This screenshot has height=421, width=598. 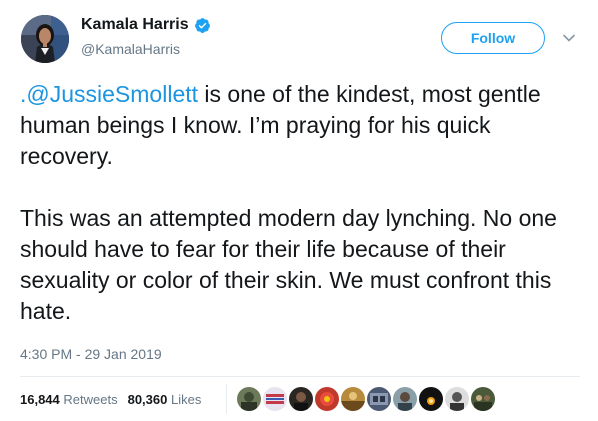 What do you see at coordinates (569, 38) in the screenshot?
I see `chevron-down-icon` at bounding box center [569, 38].